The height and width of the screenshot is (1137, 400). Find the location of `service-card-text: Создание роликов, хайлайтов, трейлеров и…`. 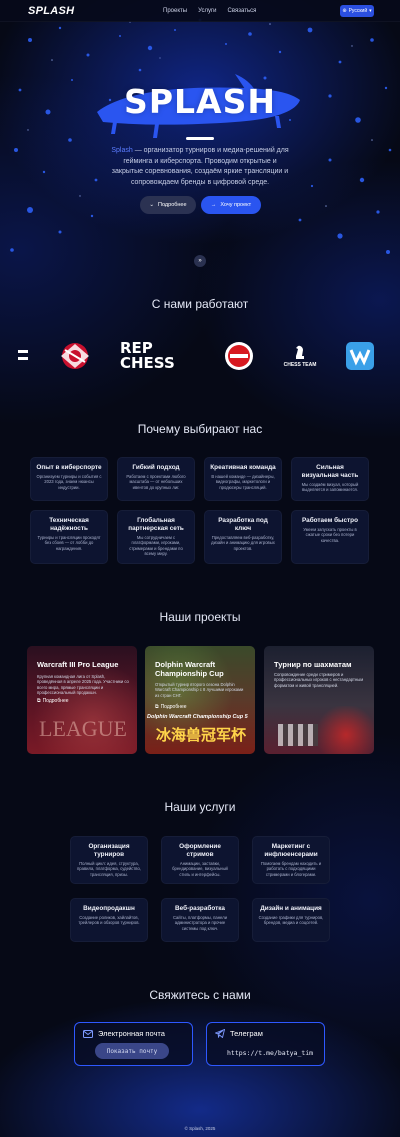

service-card-text: Создание роликов, хайлайтов, трейлеров и… is located at coordinates (109, 920).